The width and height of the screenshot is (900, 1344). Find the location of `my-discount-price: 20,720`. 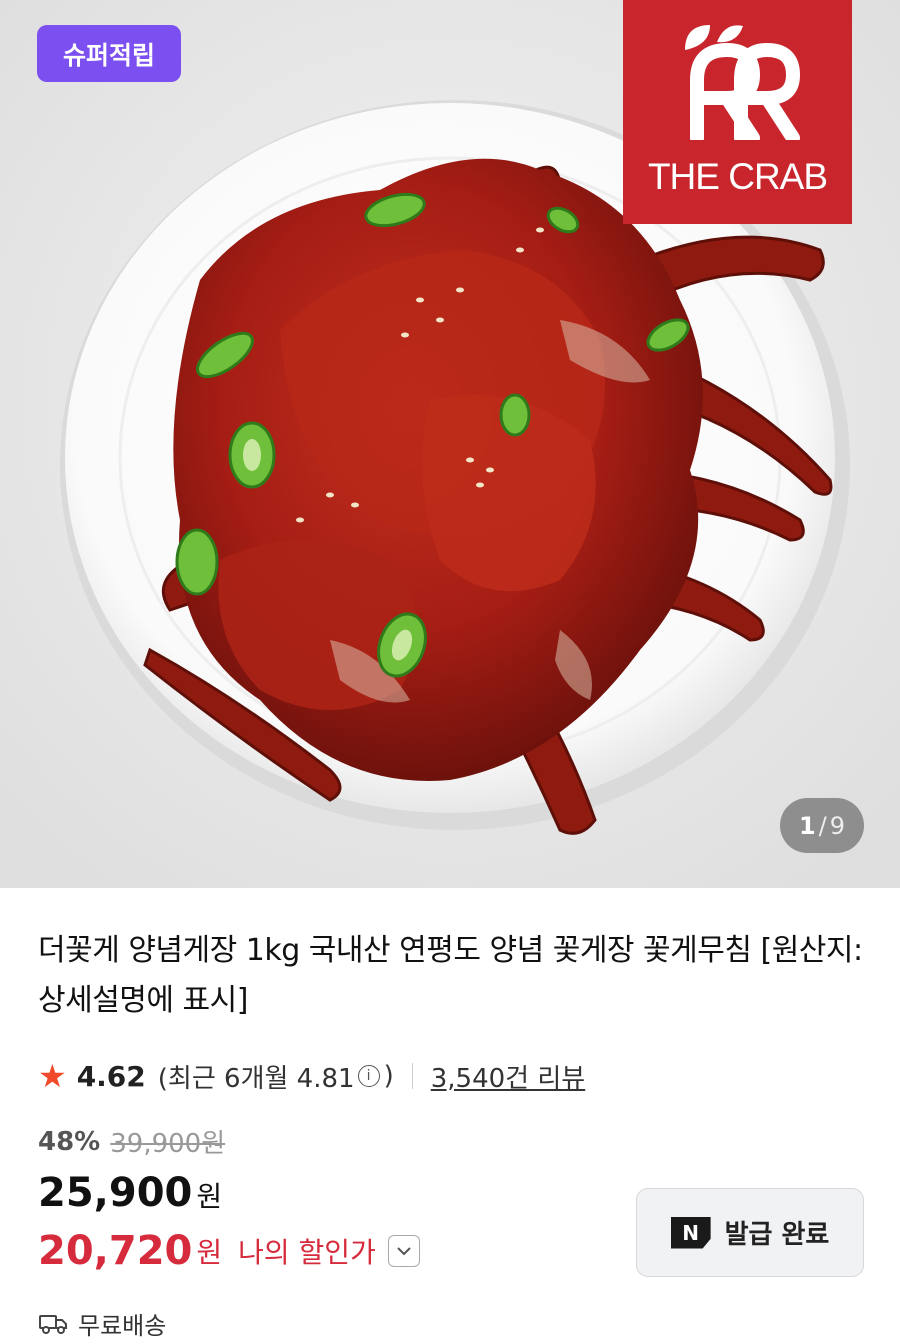

my-discount-price: 20,720 is located at coordinates (115, 1251).